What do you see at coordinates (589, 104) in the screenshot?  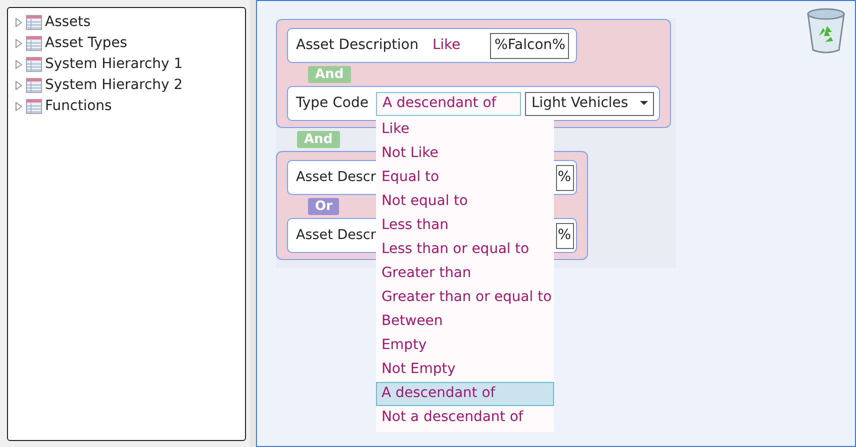 I see `value-select: Light Vehicles` at bounding box center [589, 104].